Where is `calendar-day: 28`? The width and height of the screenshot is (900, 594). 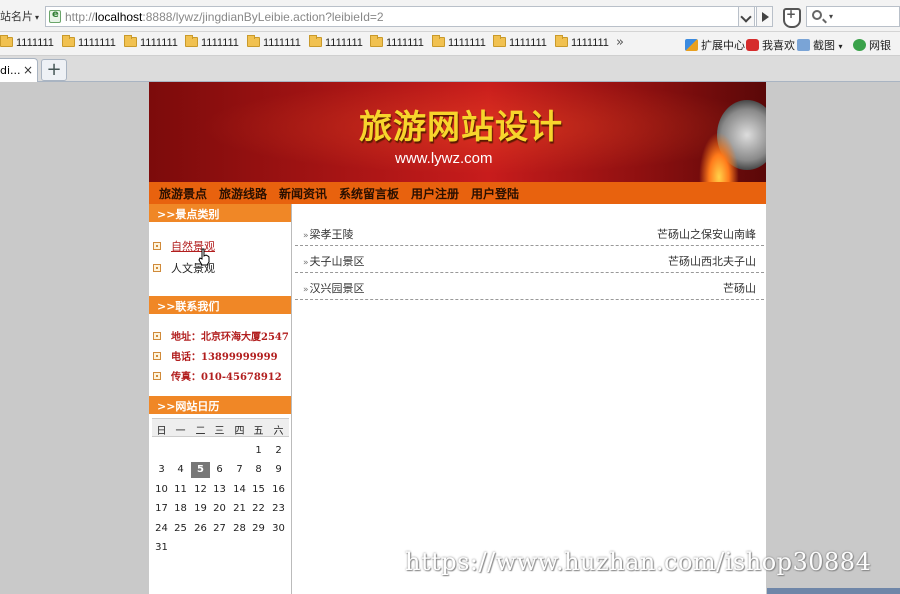
calendar-day: 28 is located at coordinates (239, 528).